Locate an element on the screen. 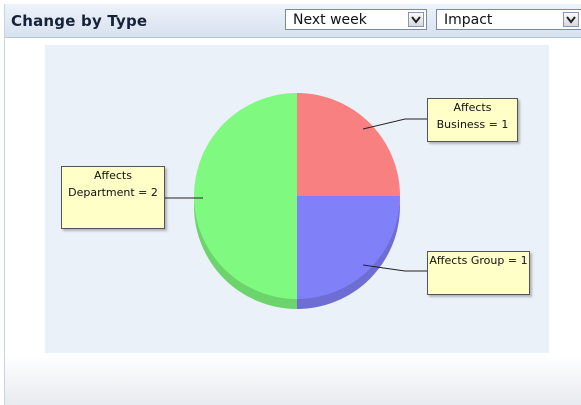 The width and height of the screenshot is (581, 405). callout-affects-business: Affects Business = 1 is located at coordinates (472, 120).